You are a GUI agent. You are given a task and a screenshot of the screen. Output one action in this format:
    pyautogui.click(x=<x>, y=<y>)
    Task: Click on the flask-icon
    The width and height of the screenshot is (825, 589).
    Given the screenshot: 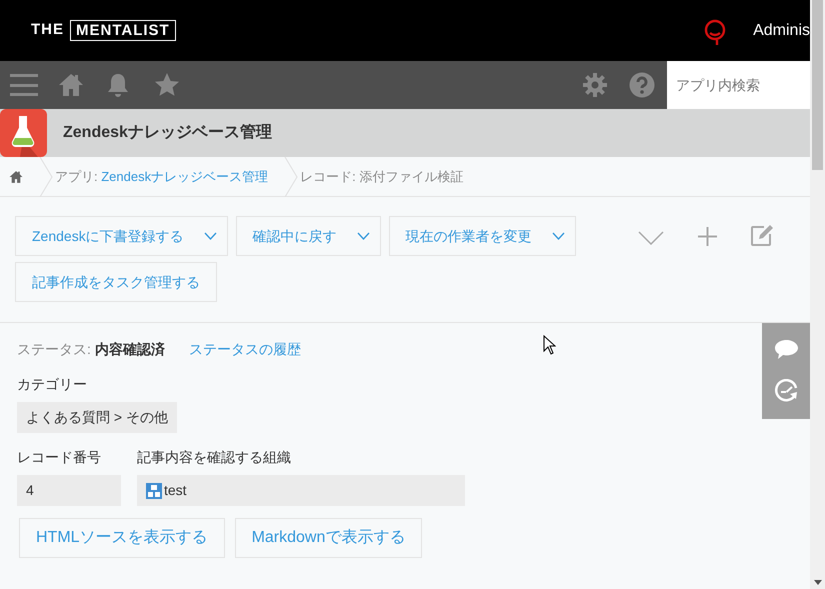 What is the action you would take?
    pyautogui.click(x=23, y=133)
    